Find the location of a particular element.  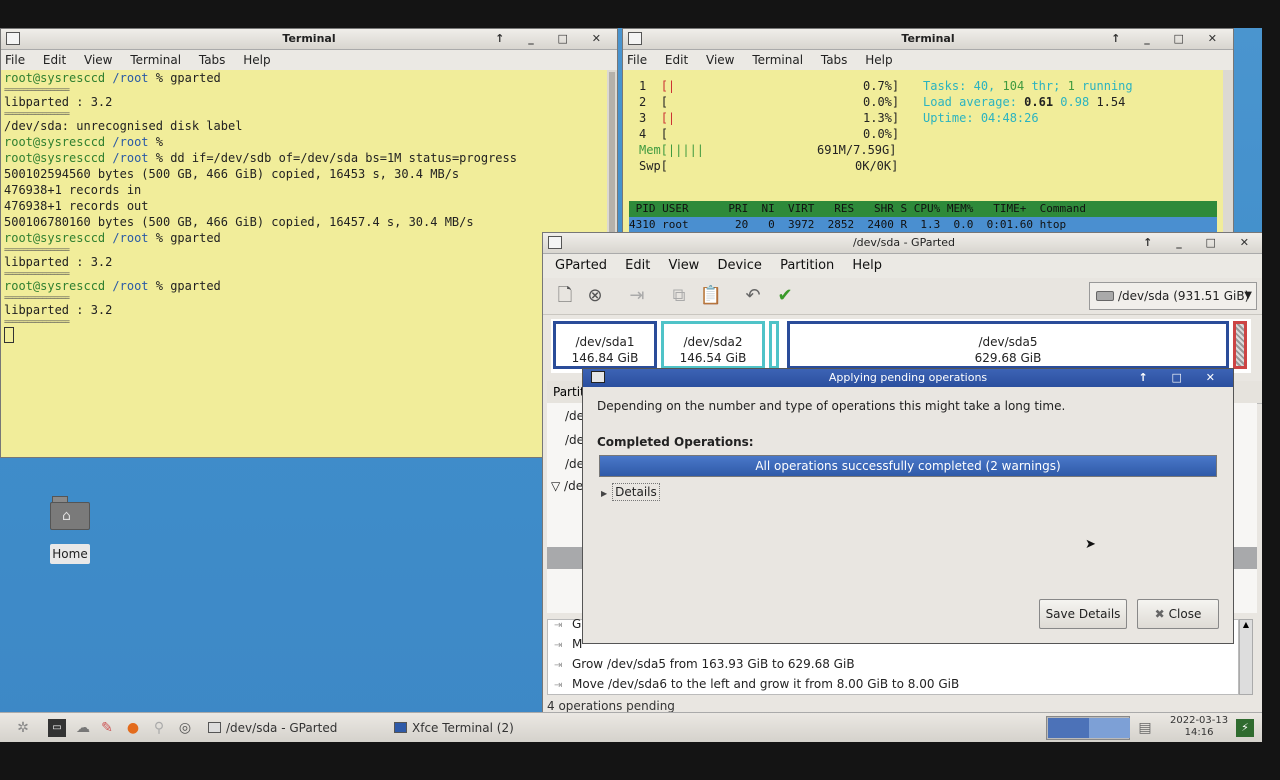

swap-value: 0K/0K] is located at coordinates (877, 166).